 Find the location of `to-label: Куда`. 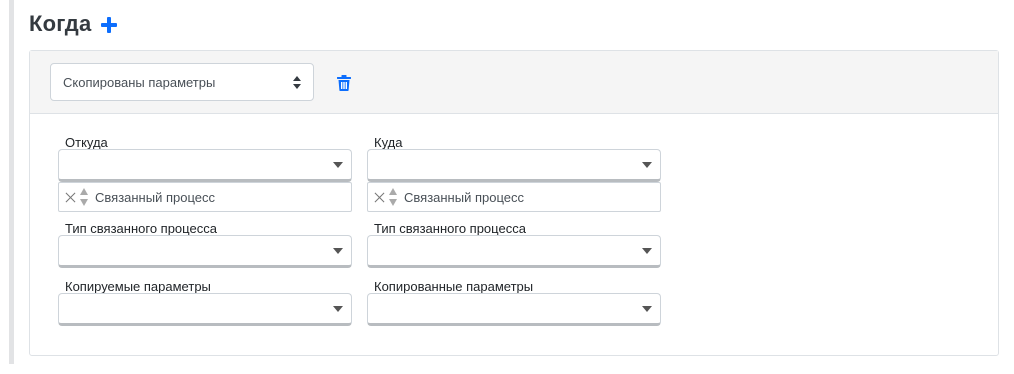

to-label: Куда is located at coordinates (388, 142).